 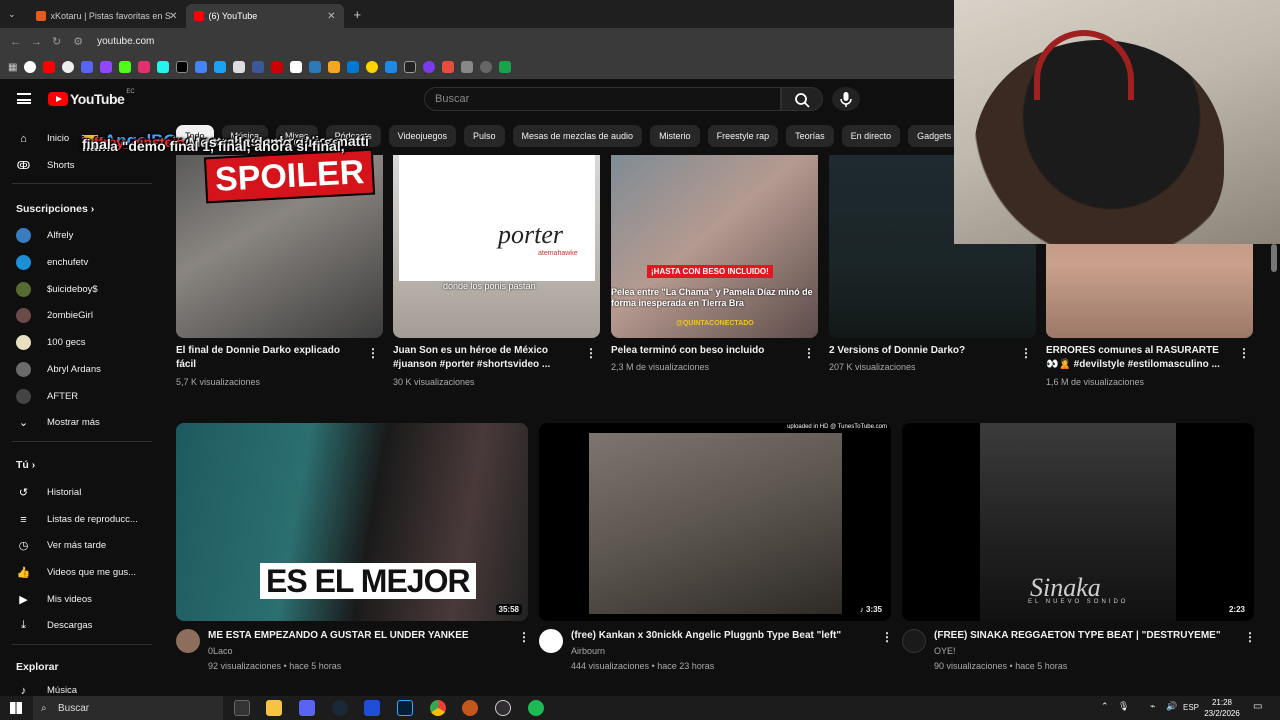 What do you see at coordinates (91, 98) in the screenshot?
I see `youtube-logo: YouTube EC` at bounding box center [91, 98].